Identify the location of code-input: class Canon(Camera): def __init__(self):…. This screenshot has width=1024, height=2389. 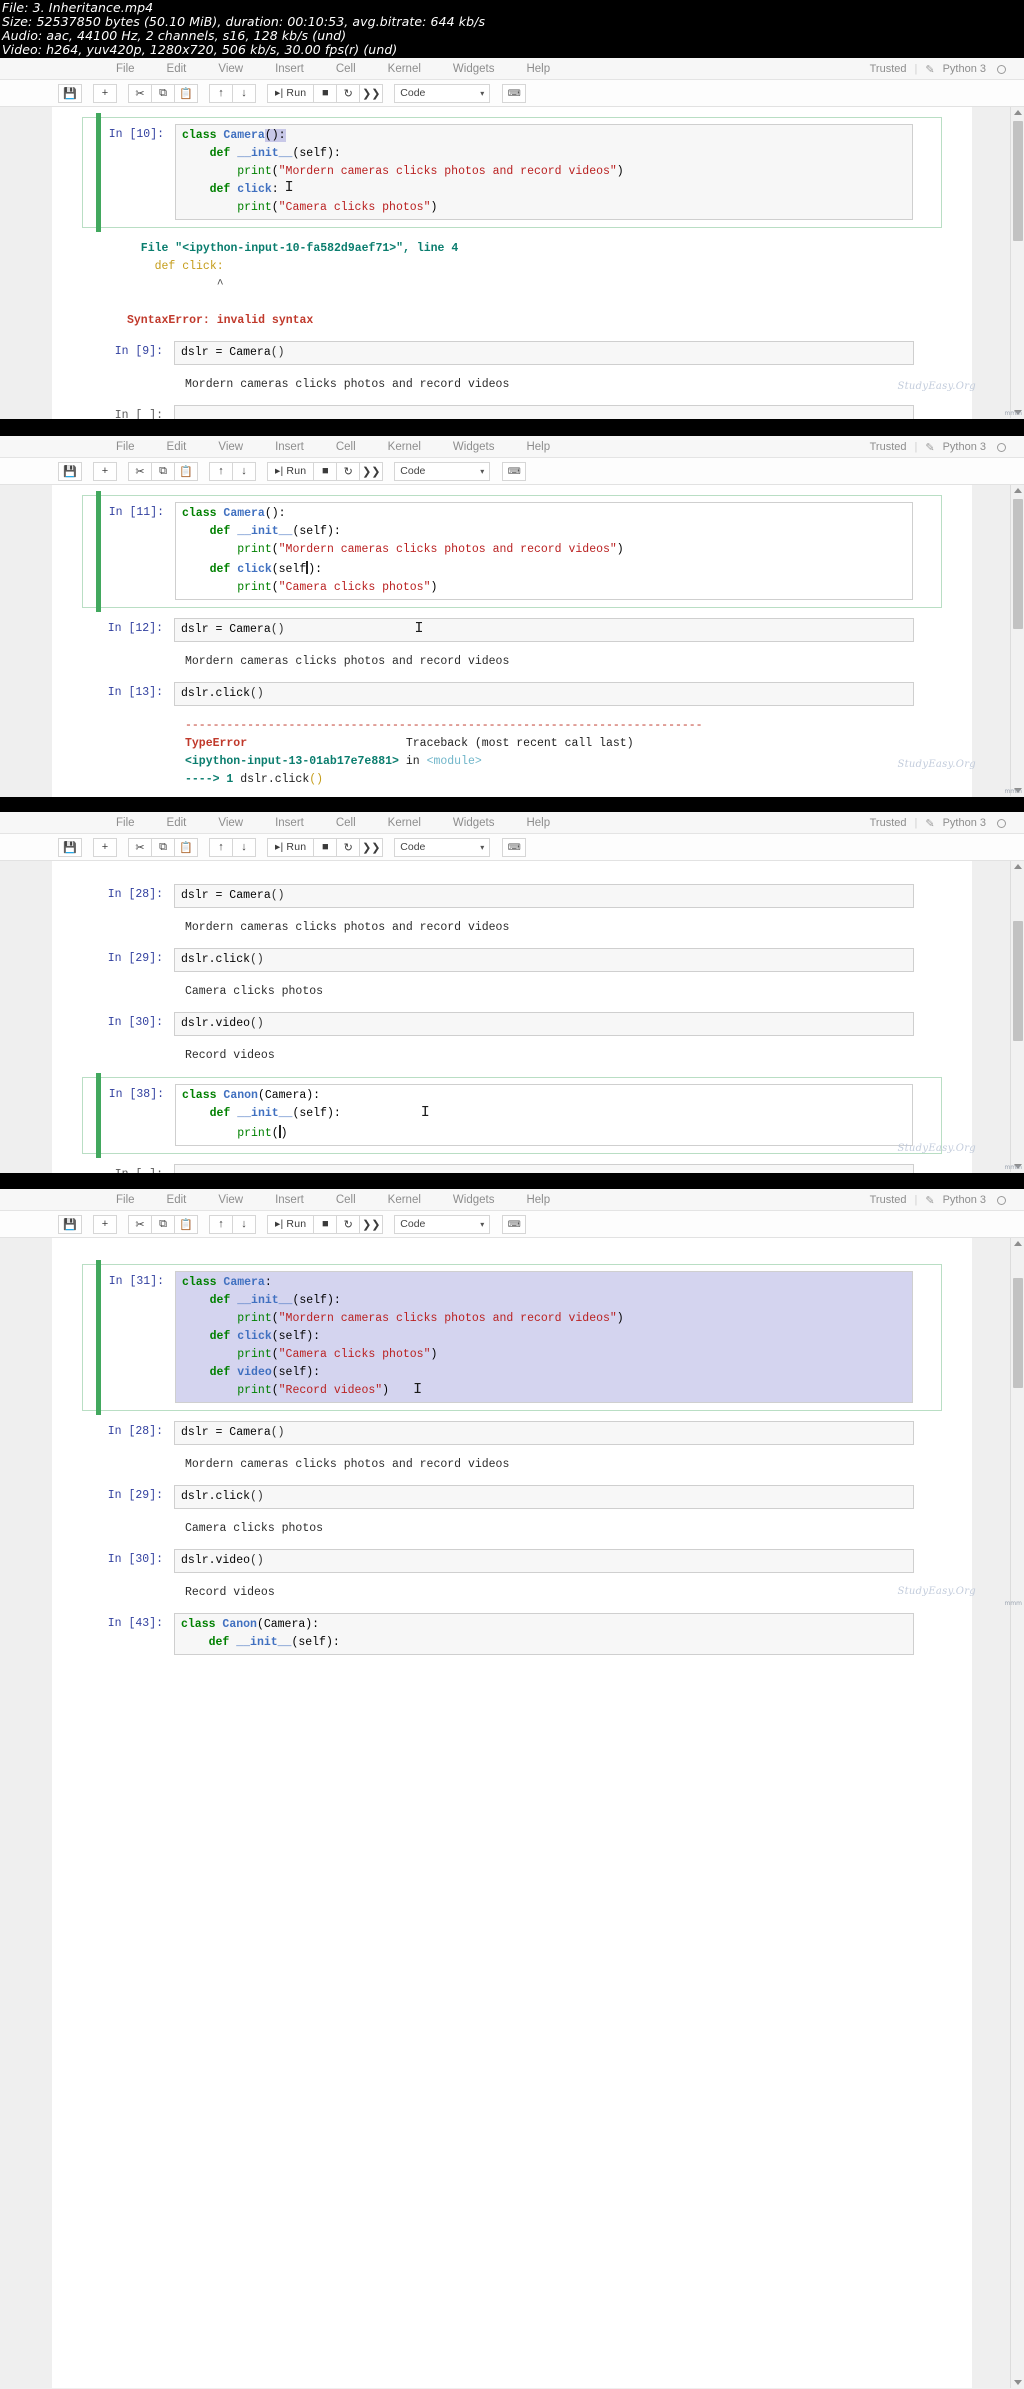
(544, 1115).